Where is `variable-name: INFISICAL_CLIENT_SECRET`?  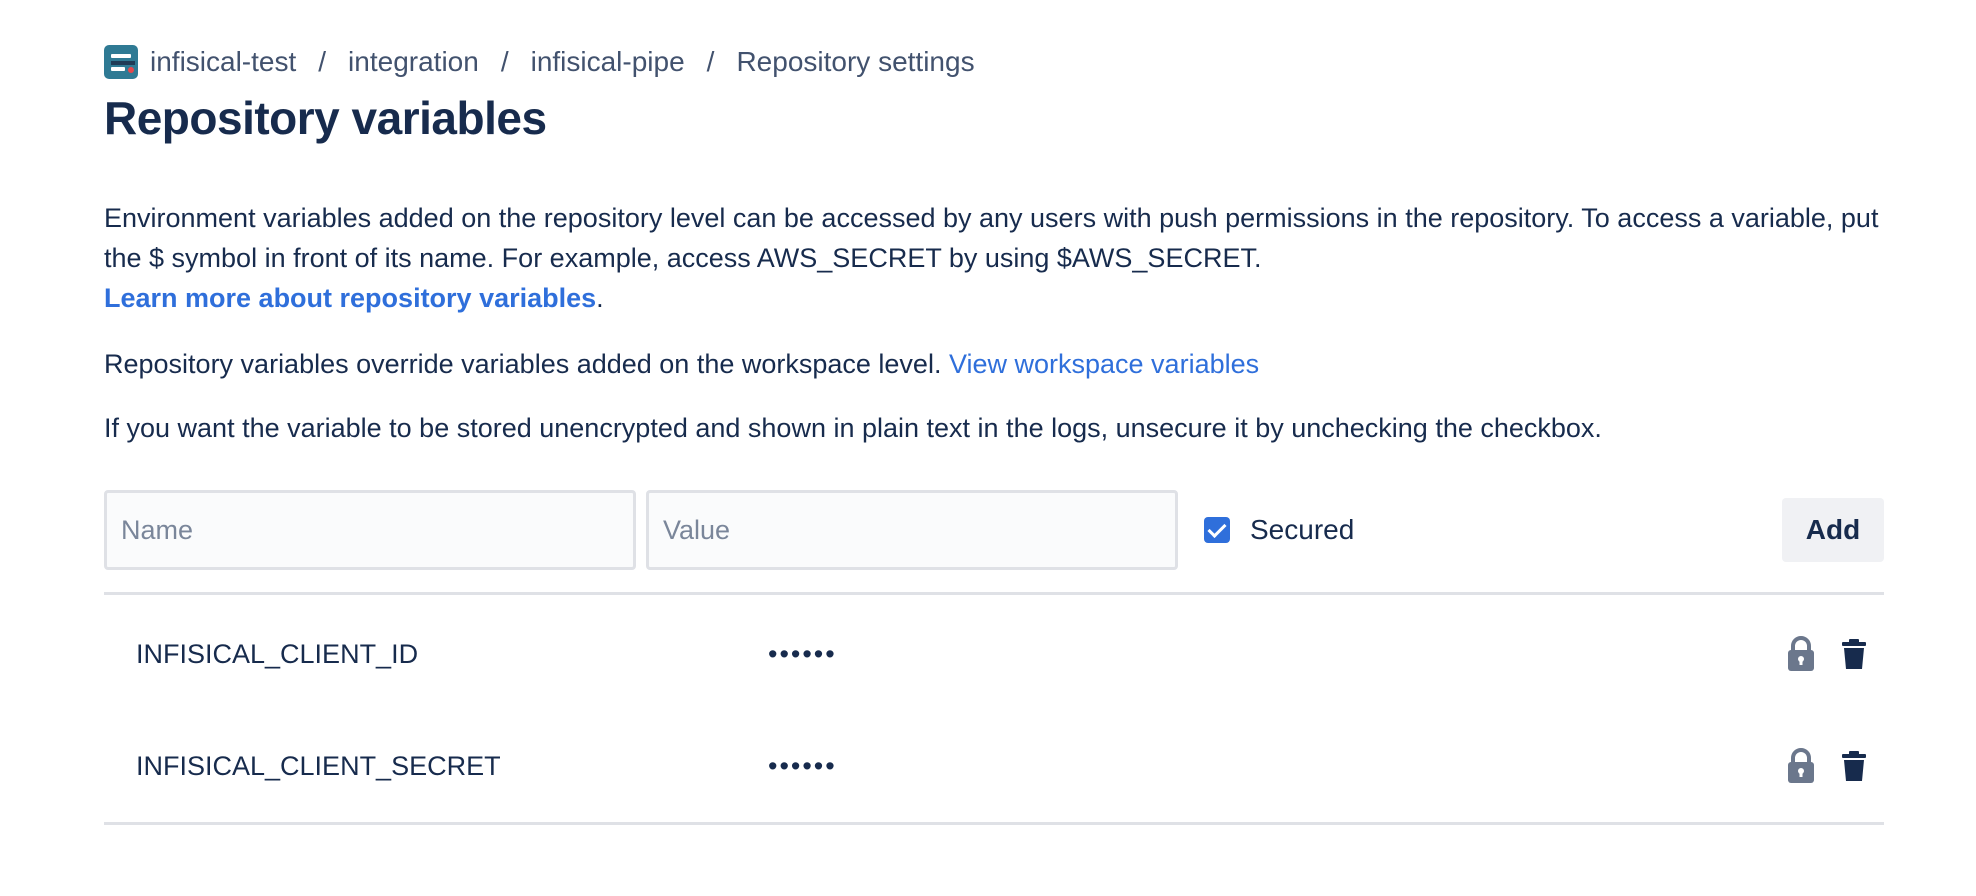 variable-name: INFISICAL_CLIENT_SECRET is located at coordinates (318, 766).